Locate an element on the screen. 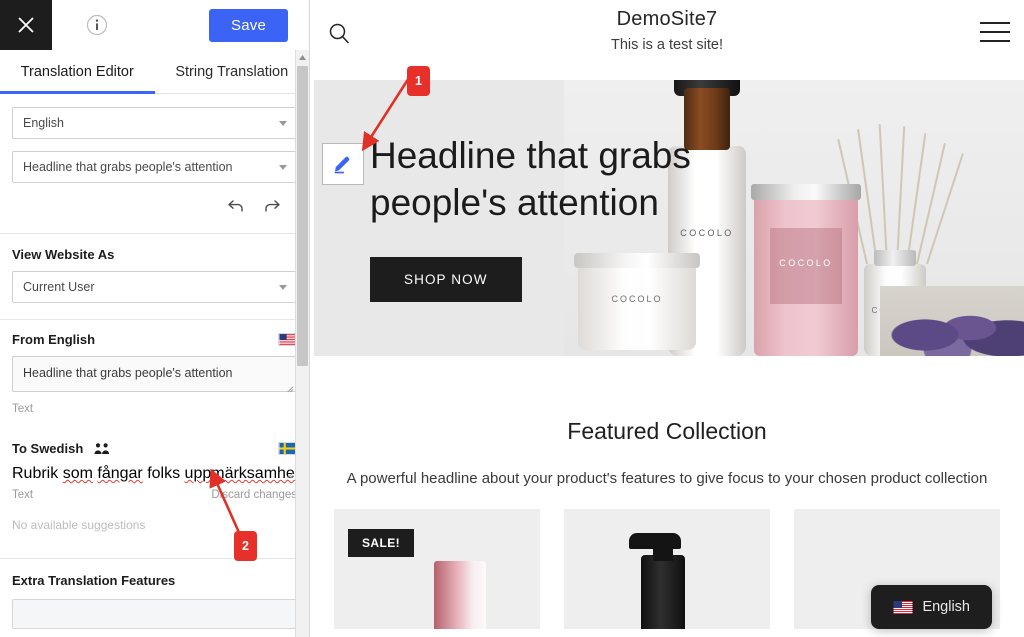 The image size is (1024, 637). reed-sticks-decor is located at coordinates (900, 194).